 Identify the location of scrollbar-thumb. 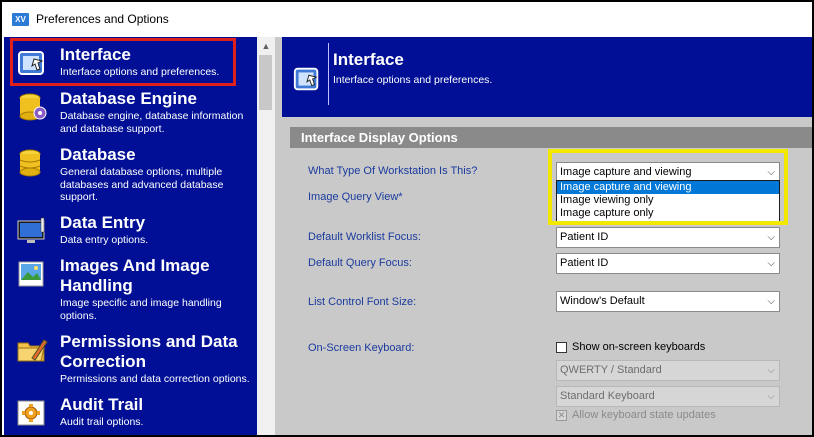
(265, 82).